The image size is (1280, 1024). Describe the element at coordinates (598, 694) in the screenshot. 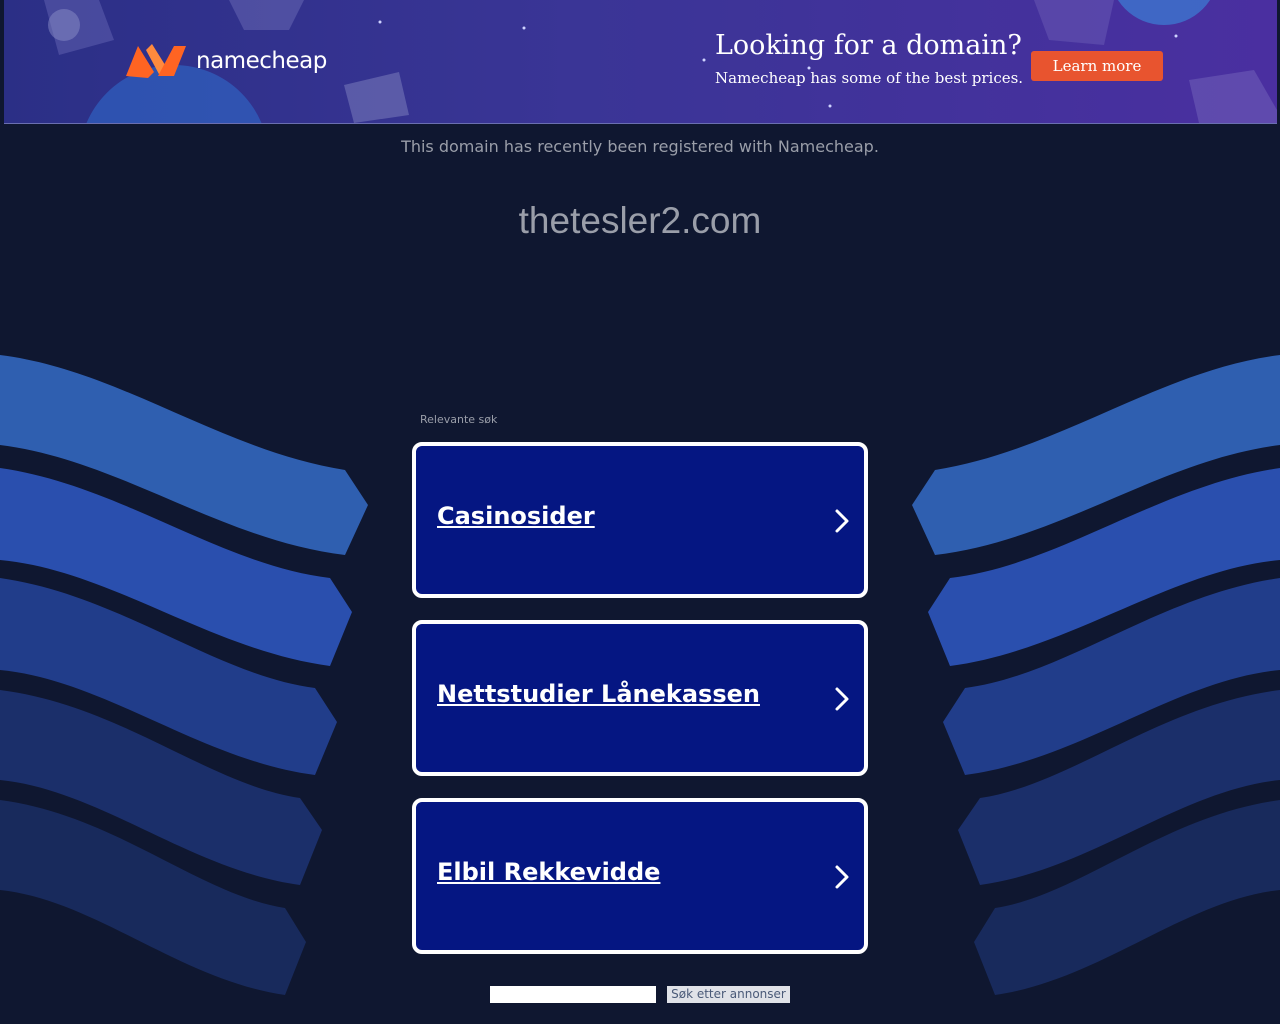

I see `related-link-label: Nettstudier Lånekassen` at that location.